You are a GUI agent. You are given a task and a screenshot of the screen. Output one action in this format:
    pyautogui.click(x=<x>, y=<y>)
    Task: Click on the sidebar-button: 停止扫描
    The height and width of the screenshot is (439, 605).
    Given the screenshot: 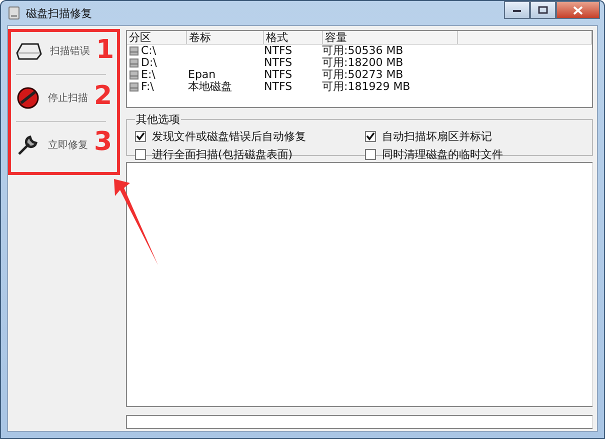 What is the action you would take?
    pyautogui.click(x=52, y=98)
    